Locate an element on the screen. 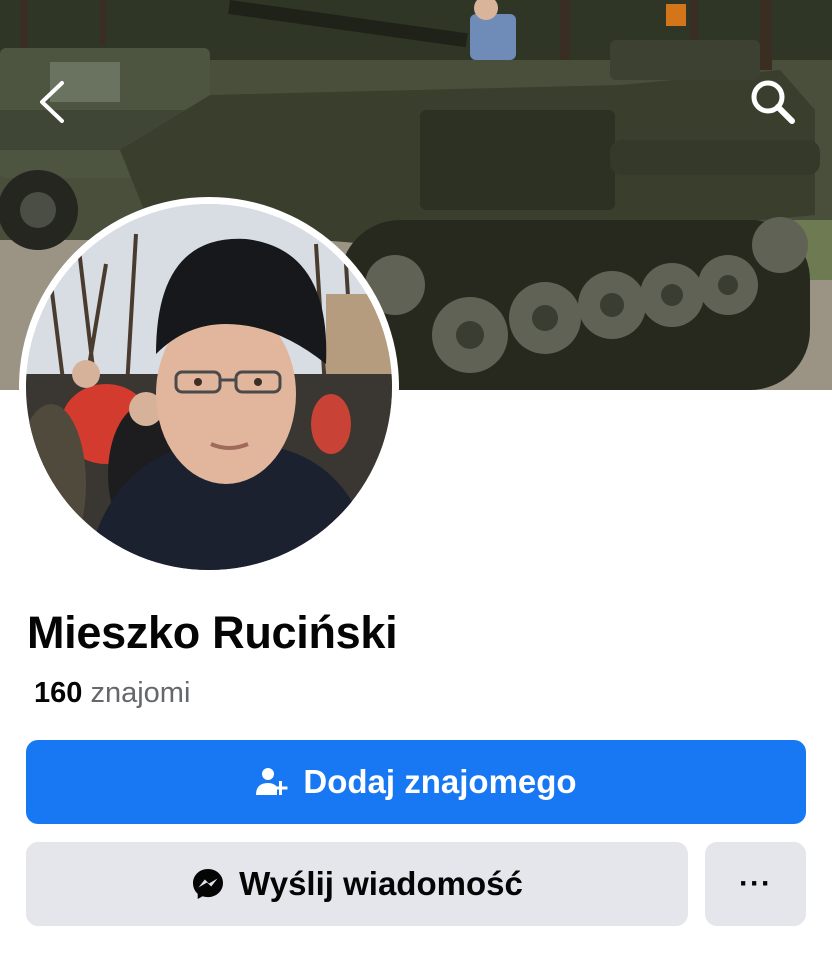 This screenshot has height=960, width=832. search-button is located at coordinates (773, 102).